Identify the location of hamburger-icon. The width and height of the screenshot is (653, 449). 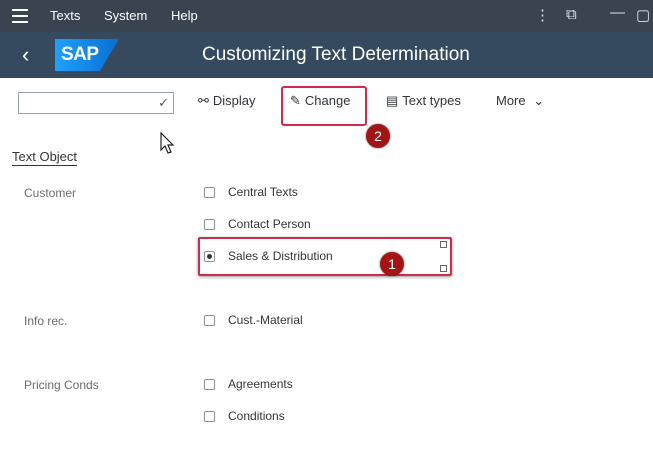
(20, 16).